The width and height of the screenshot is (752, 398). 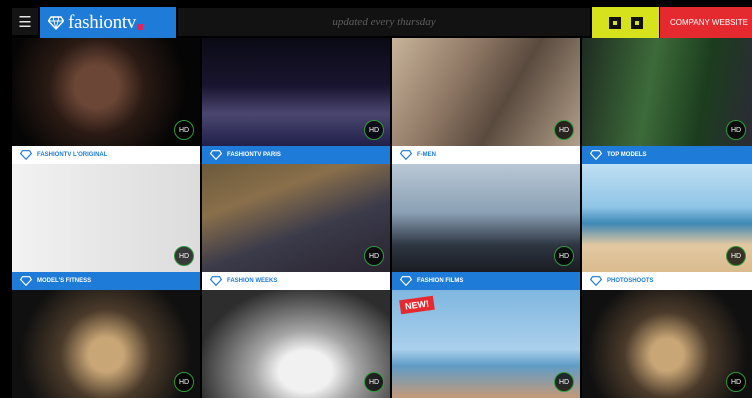 What do you see at coordinates (296, 155) in the screenshot?
I see `channel-label: FASHIONTV PARIS` at bounding box center [296, 155].